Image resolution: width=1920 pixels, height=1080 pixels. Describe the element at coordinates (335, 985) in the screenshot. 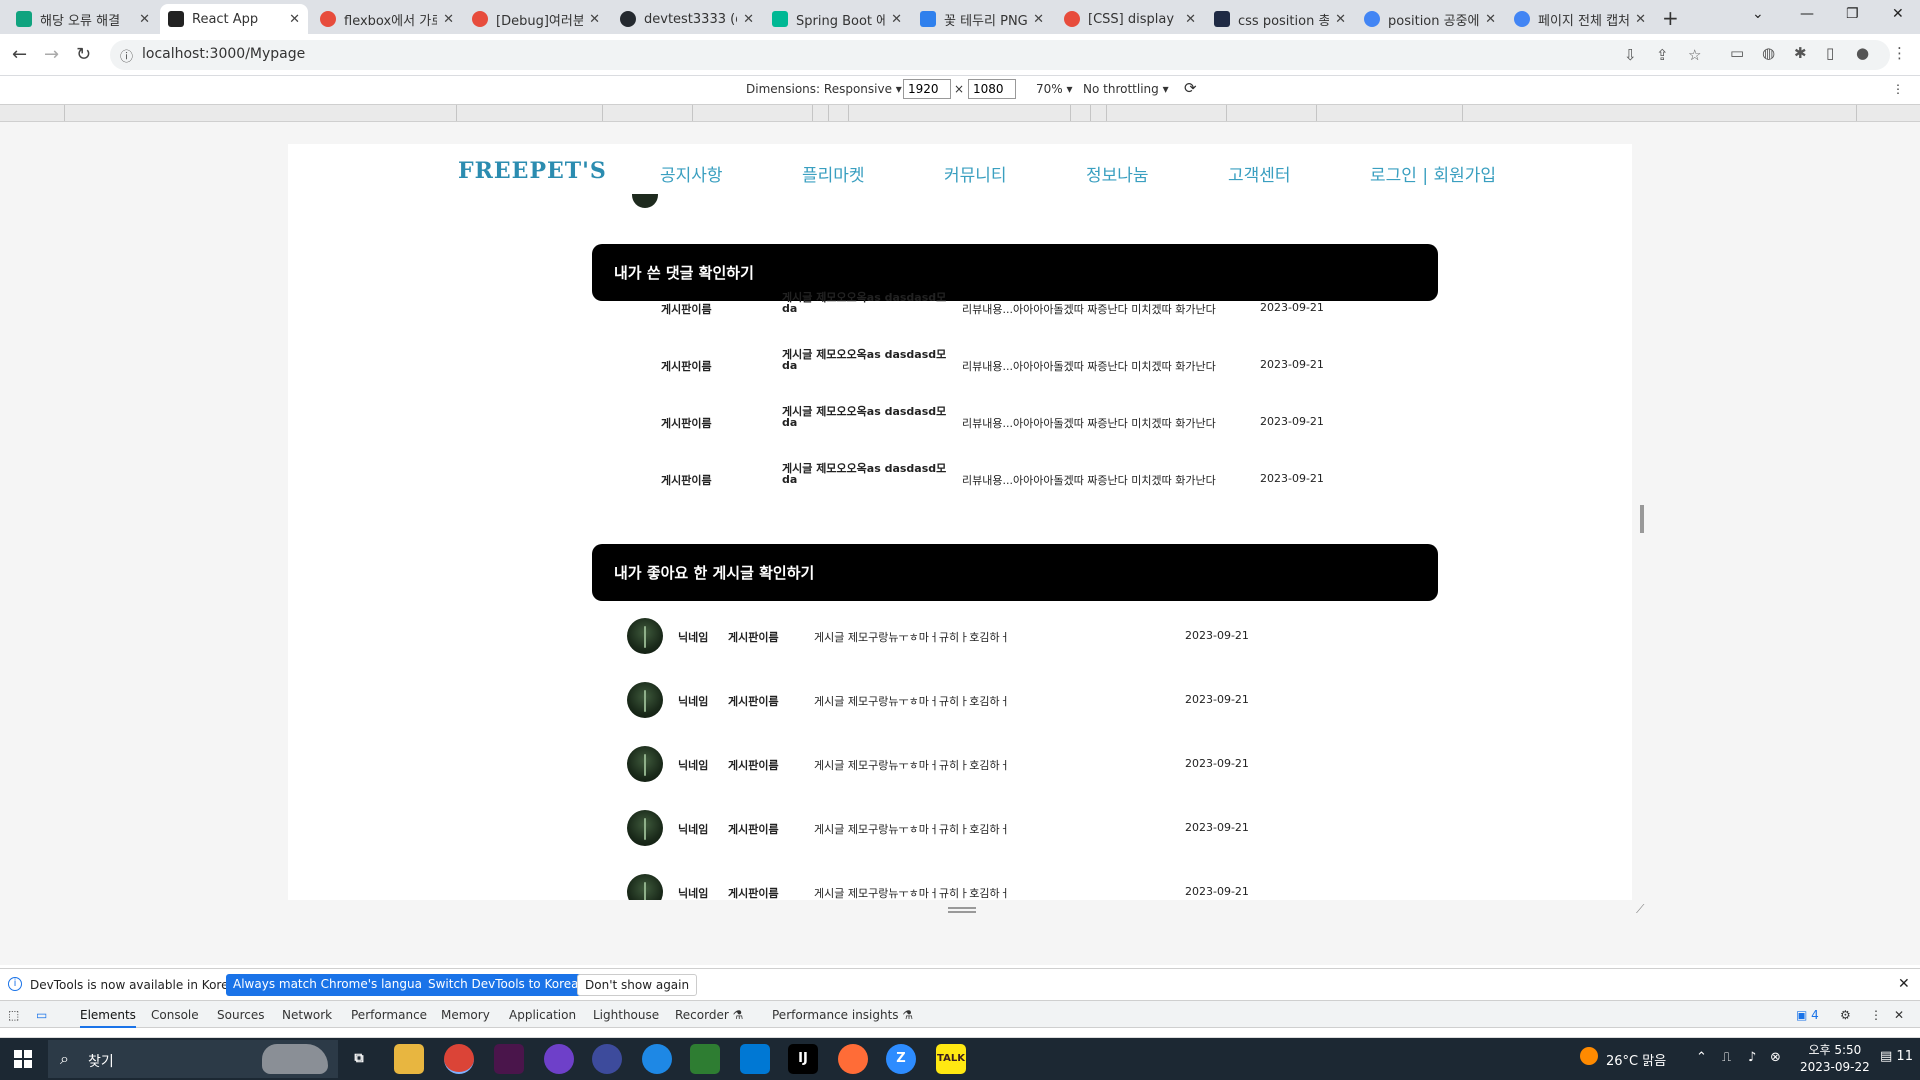

I see `always-match-language-button: Always match Chrome's language` at that location.